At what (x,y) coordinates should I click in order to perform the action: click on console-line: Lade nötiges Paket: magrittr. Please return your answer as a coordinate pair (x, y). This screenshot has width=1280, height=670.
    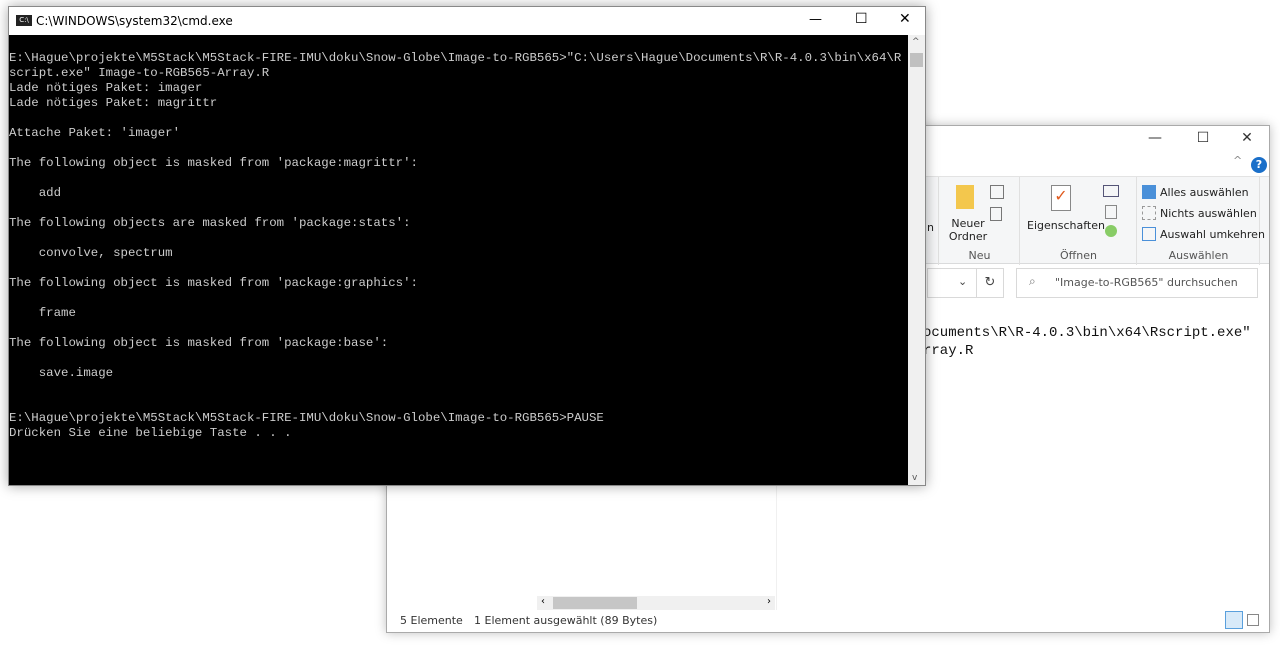
    Looking at the image, I should click on (113, 103).